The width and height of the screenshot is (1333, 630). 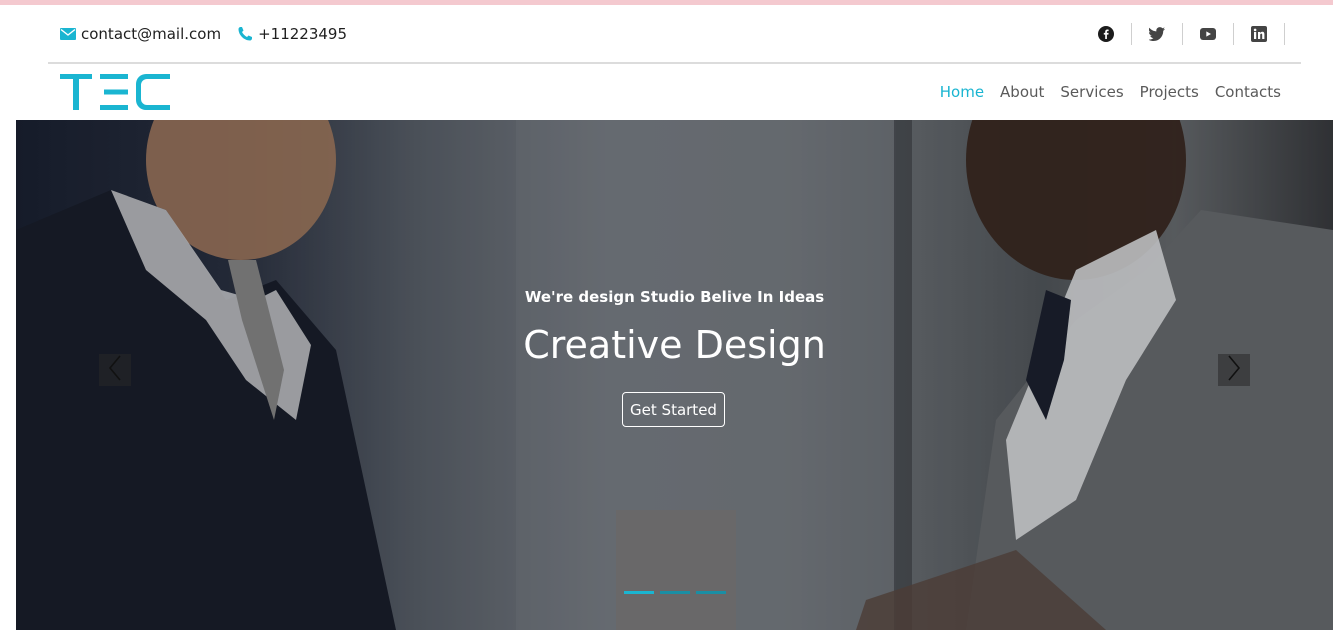 I want to click on main-nav: Home About Services Projects Contacts, so click(x=1102, y=92).